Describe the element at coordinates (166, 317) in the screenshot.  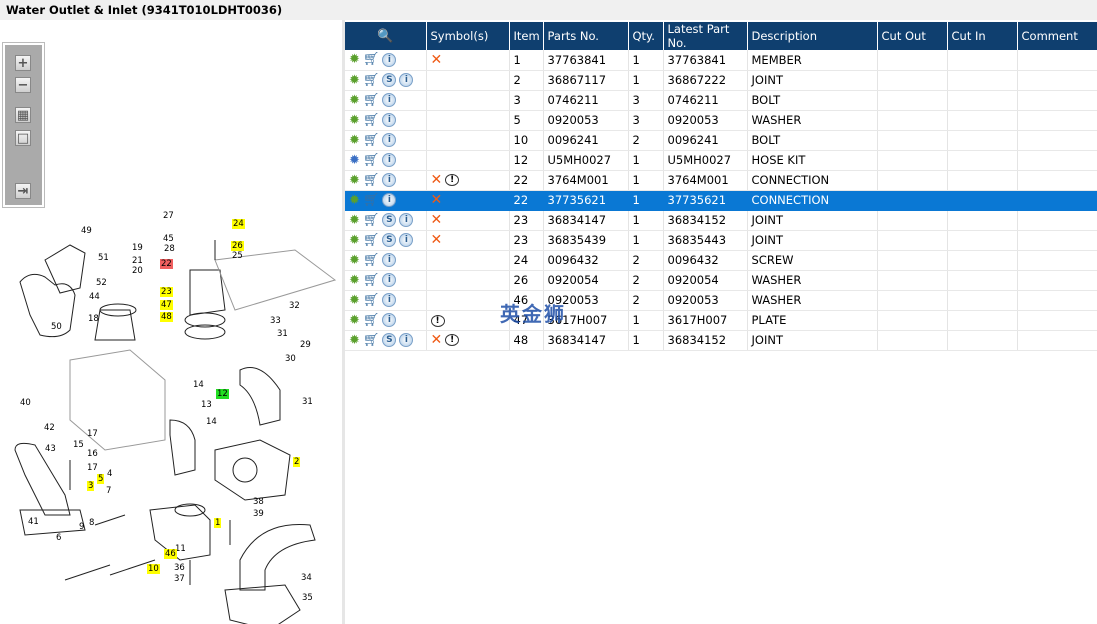
I see `callout-48: 48` at that location.